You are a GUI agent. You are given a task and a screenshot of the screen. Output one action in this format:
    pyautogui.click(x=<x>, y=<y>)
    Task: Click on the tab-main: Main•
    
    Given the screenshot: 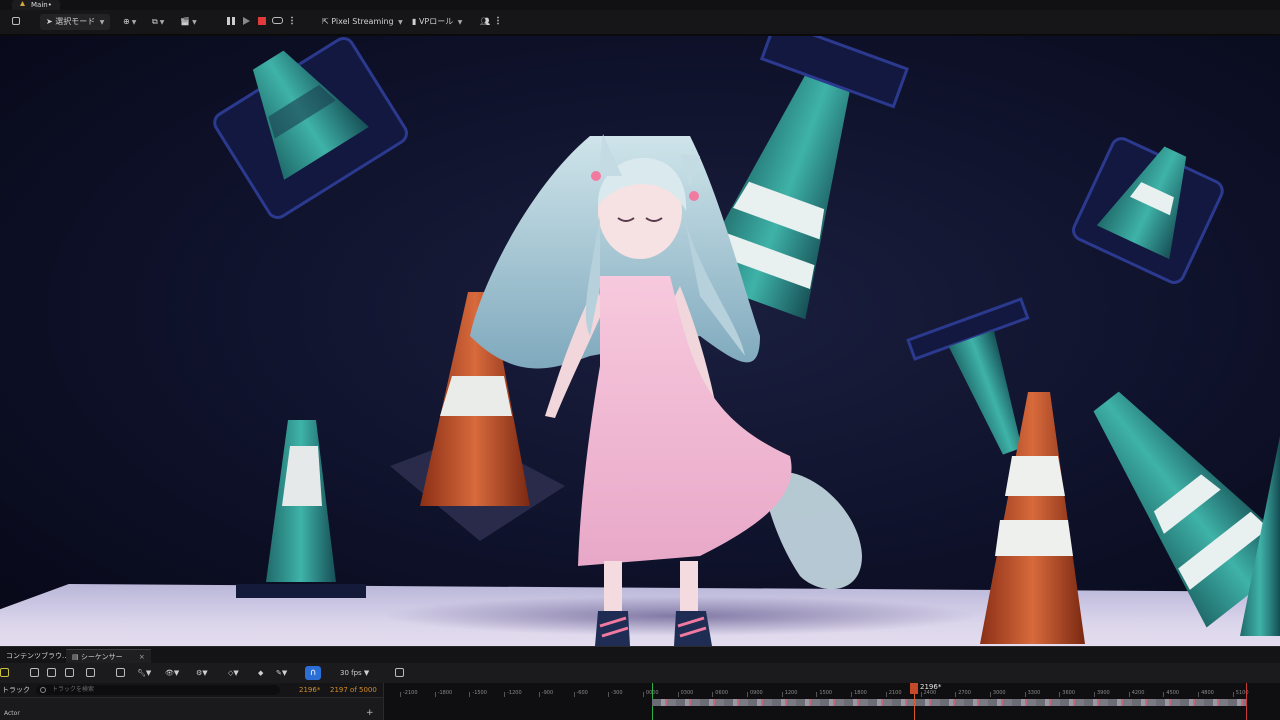 What is the action you would take?
    pyautogui.click(x=36, y=5)
    